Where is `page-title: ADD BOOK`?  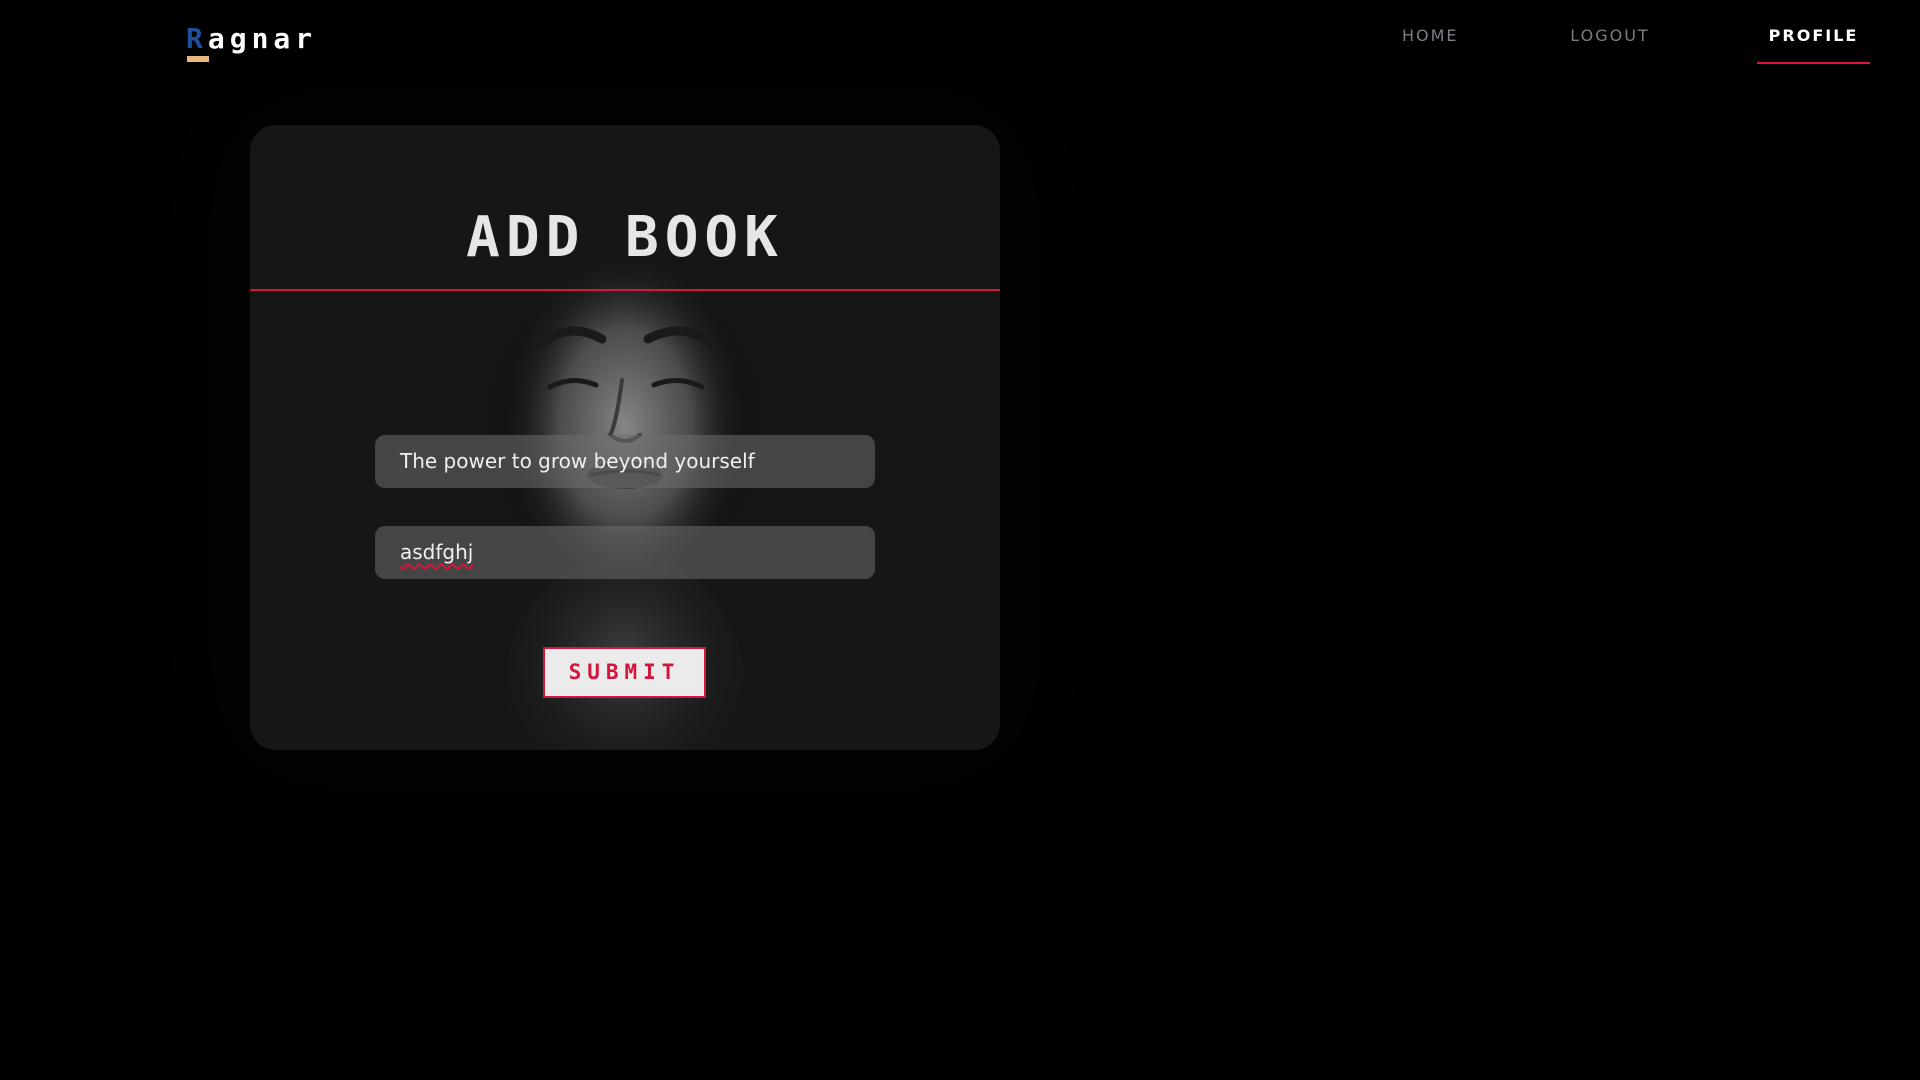
page-title: ADD BOOK is located at coordinates (625, 237).